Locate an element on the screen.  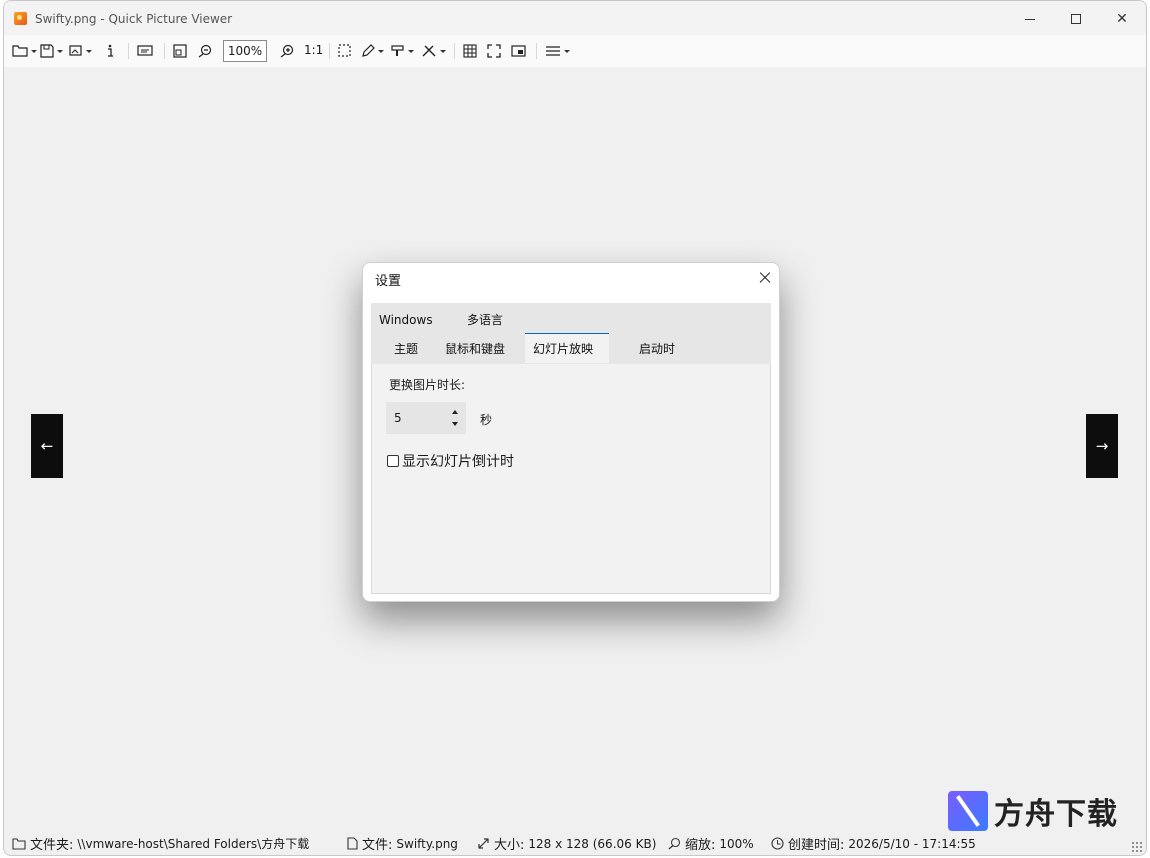
spin-down-icon is located at coordinates (455, 424).